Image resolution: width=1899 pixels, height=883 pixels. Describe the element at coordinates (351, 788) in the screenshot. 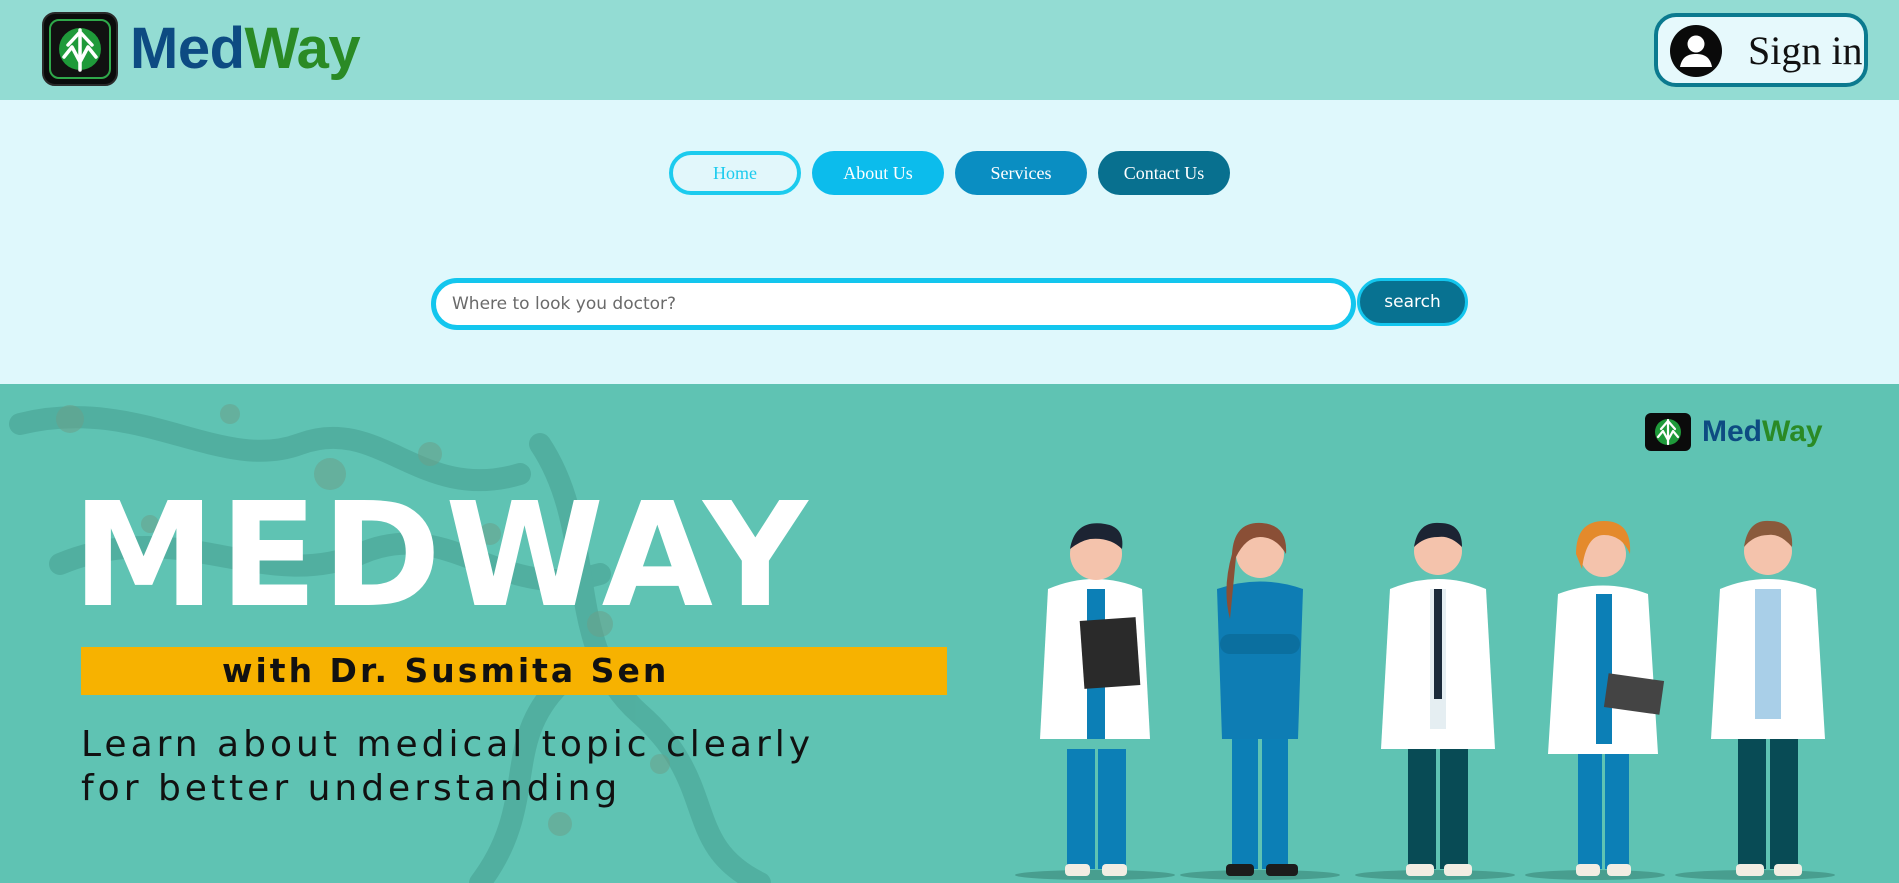

I see `banner-tagline-line2: for better understanding` at that location.